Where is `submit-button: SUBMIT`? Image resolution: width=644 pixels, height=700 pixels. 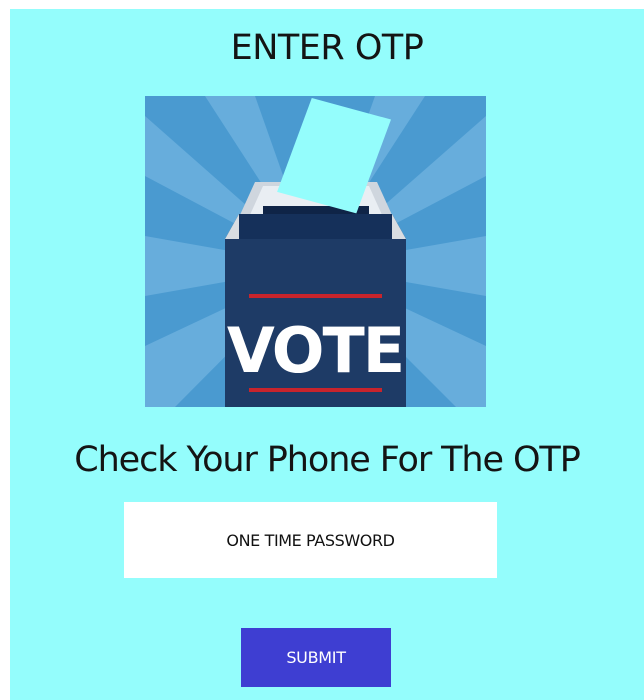 submit-button: SUBMIT is located at coordinates (316, 657).